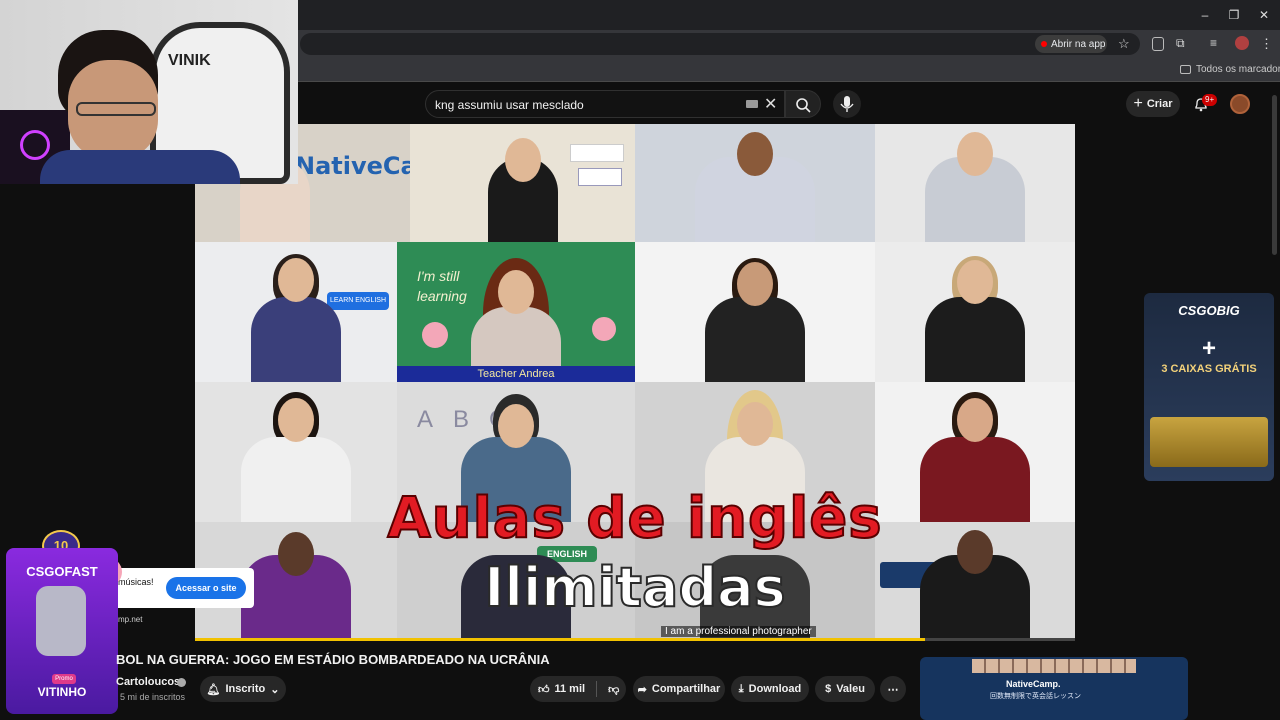 The height and width of the screenshot is (720, 1280). What do you see at coordinates (1044, 44) in the screenshot?
I see `youtube-dot-icon` at bounding box center [1044, 44].